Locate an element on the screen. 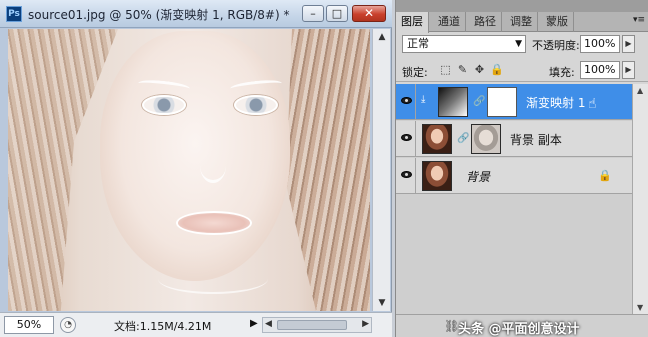  layers-panel-footer: ⛓ 头条 @平面创意设计 is located at coordinates (522, 325).